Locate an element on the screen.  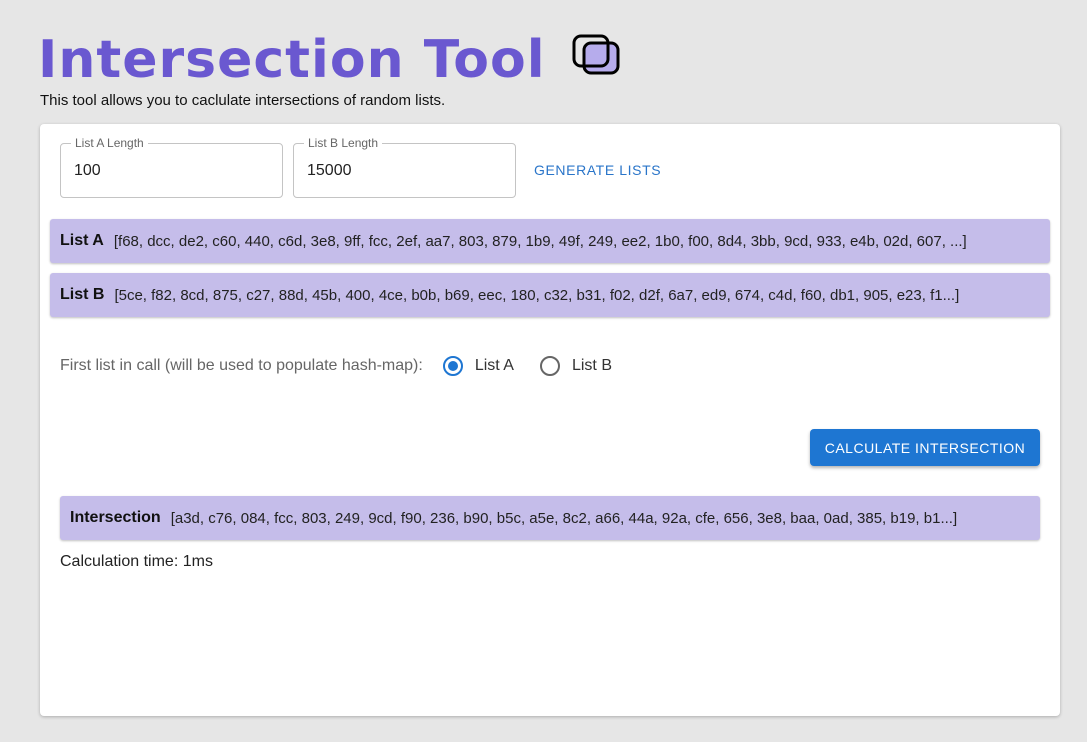
list-a-name: List A is located at coordinates (82, 240).